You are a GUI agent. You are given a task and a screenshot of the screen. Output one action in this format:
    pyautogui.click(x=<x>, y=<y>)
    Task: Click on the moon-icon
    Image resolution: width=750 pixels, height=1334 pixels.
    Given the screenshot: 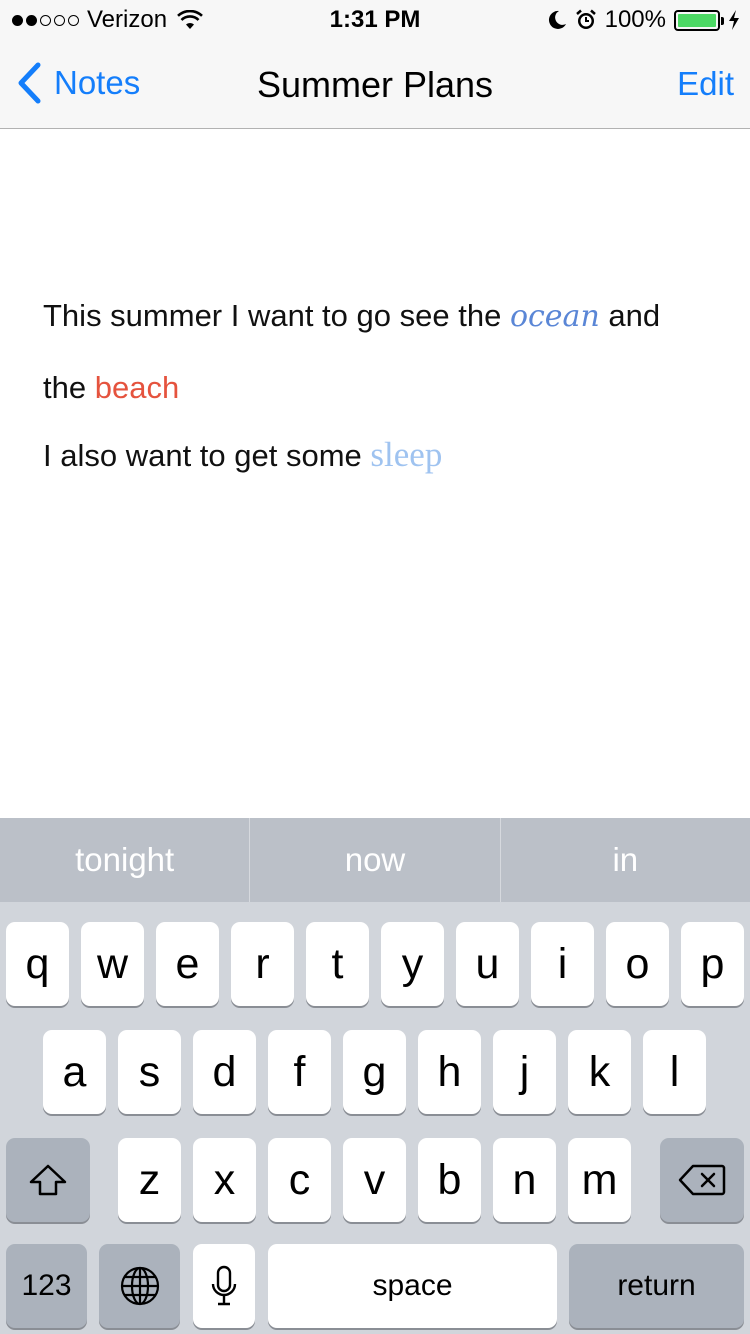 What is the action you would take?
    pyautogui.click(x=557, y=19)
    